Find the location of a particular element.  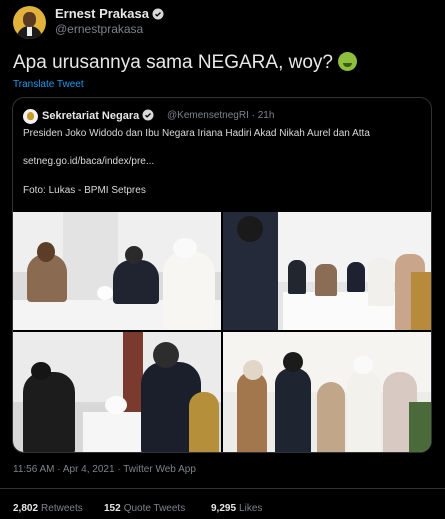

author-name-row: Ernest Prakasa is located at coordinates (109, 13).